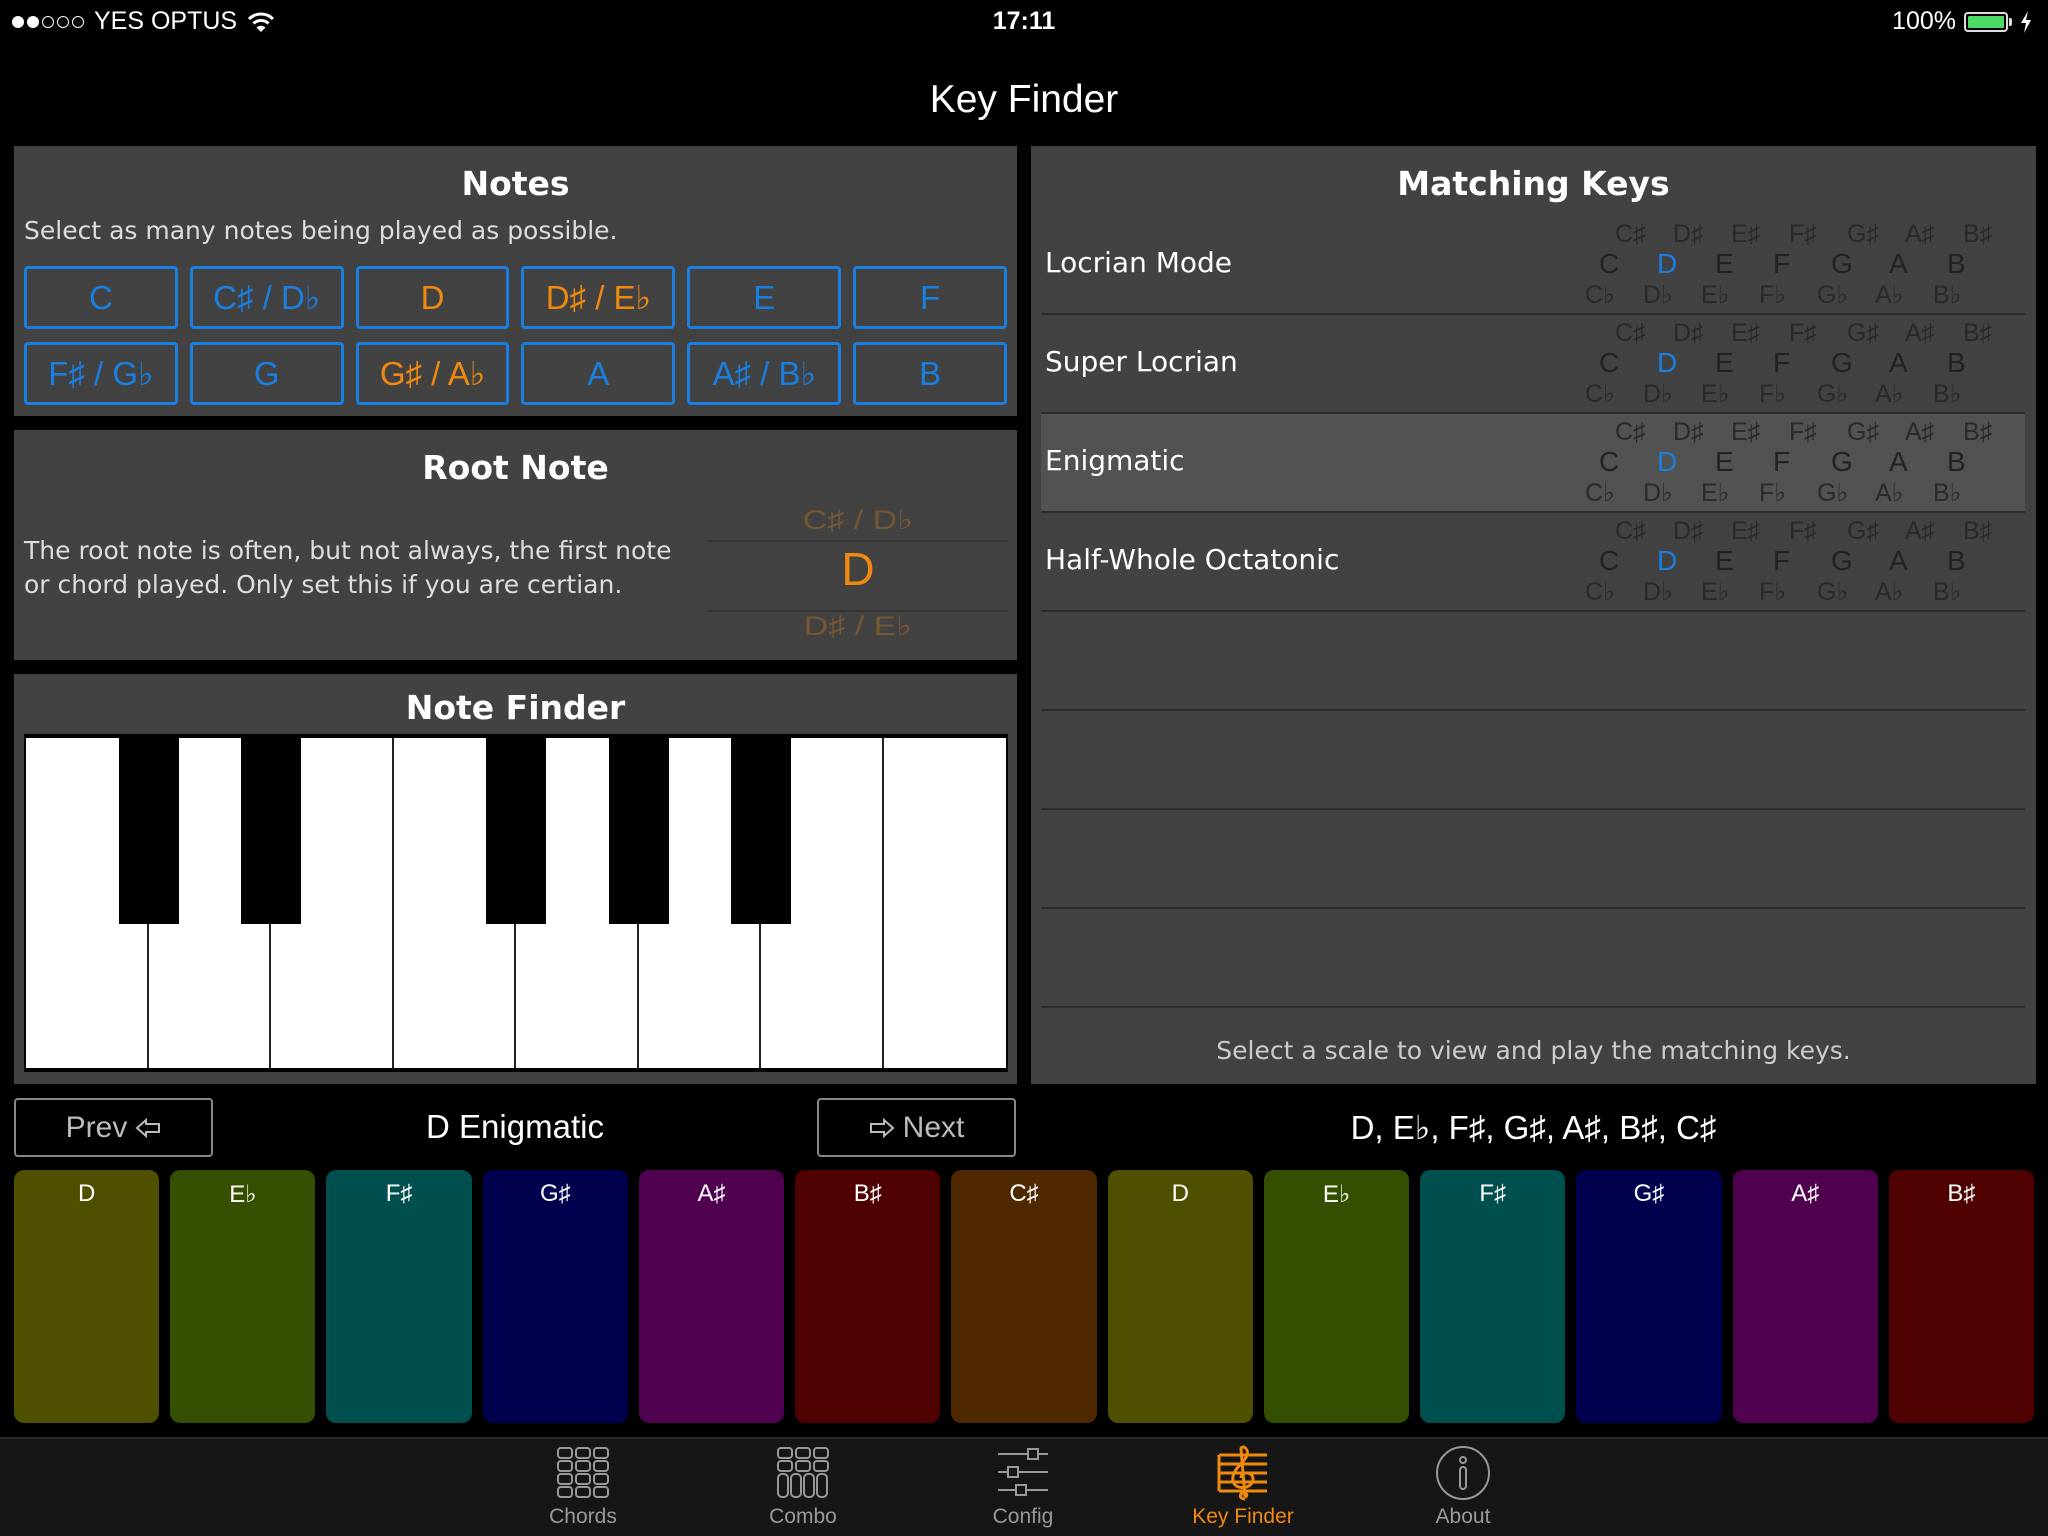  I want to click on key-note: A♭, so click(1889, 295).